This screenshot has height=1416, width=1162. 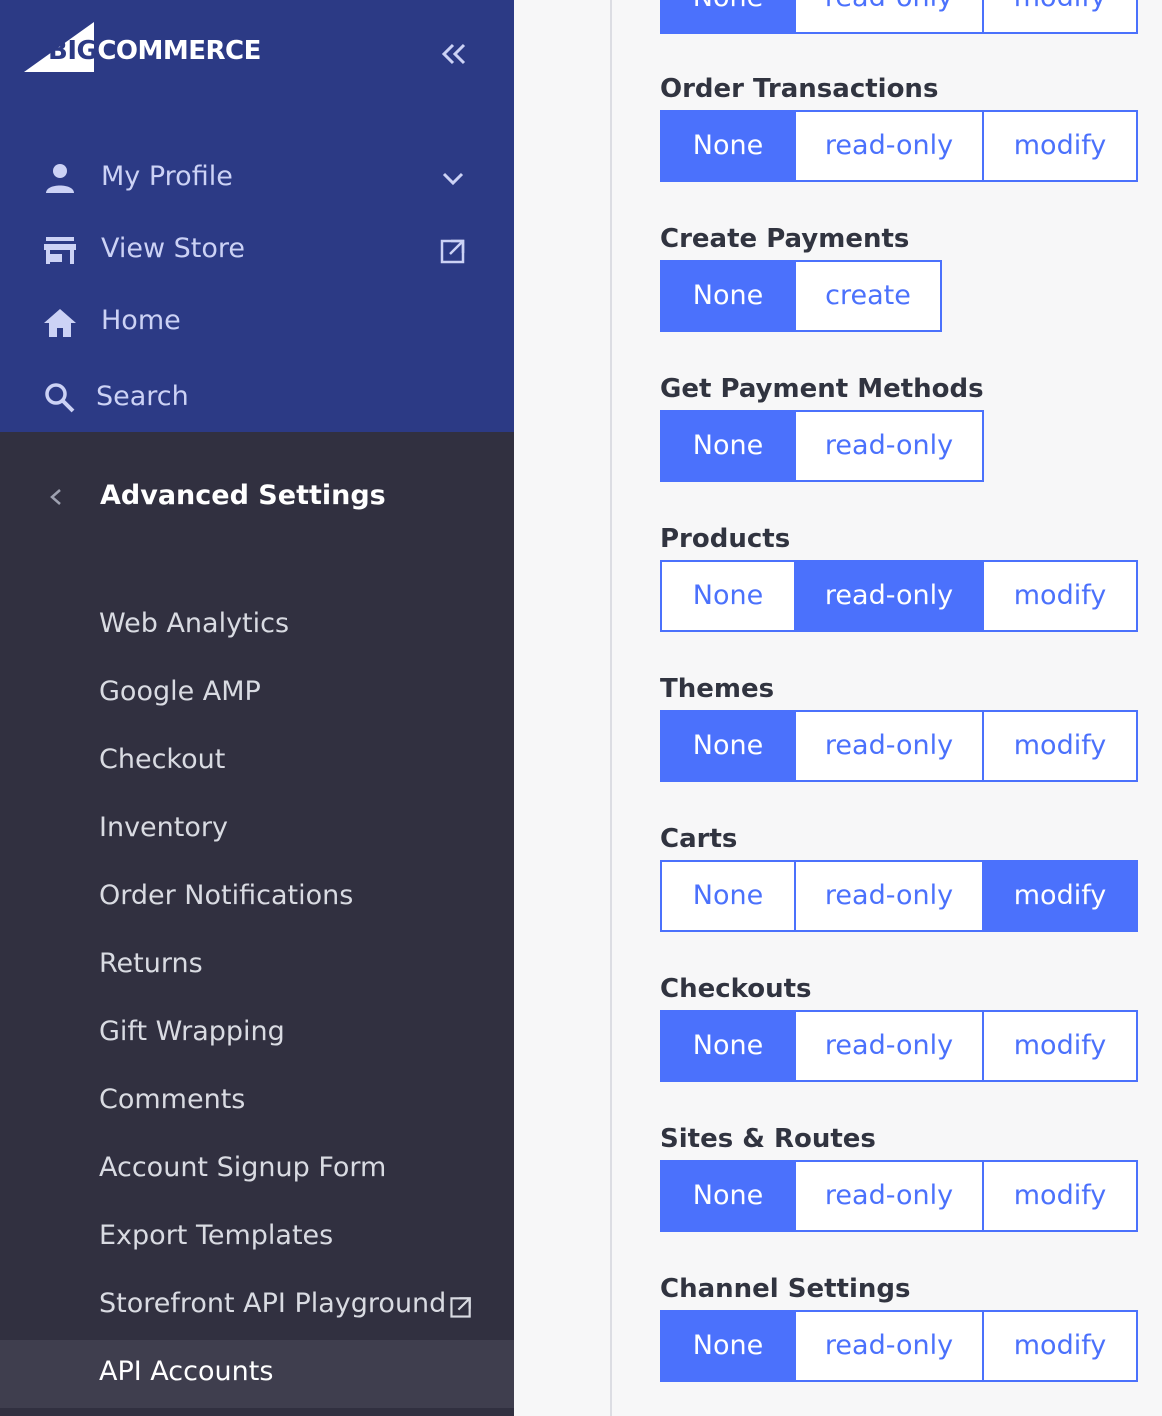 I want to click on chevron-down-icon, so click(x=453, y=179).